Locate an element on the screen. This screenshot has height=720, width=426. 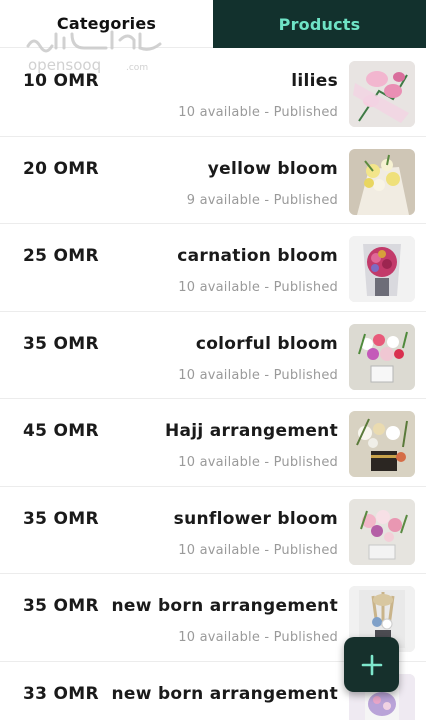
tab-products: Products is located at coordinates (319, 24).